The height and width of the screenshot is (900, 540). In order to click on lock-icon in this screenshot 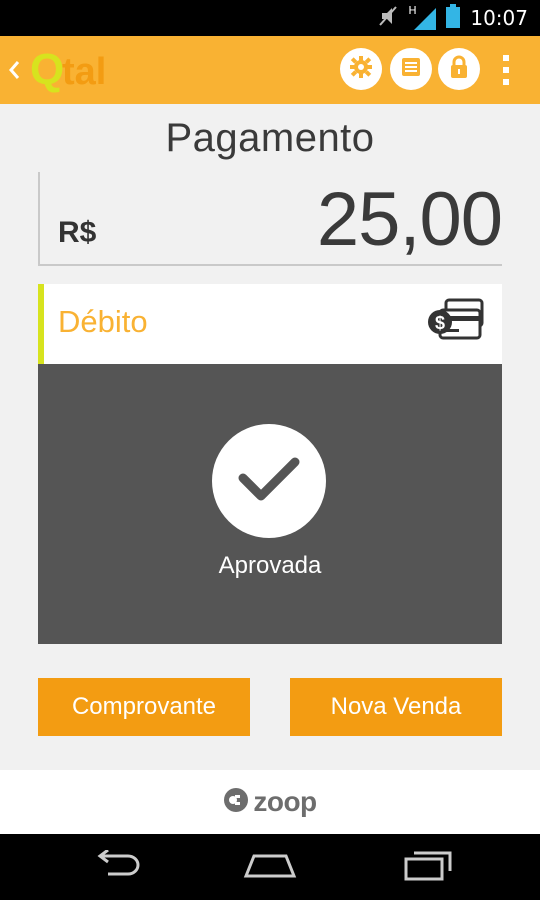, I will do `click(459, 69)`.